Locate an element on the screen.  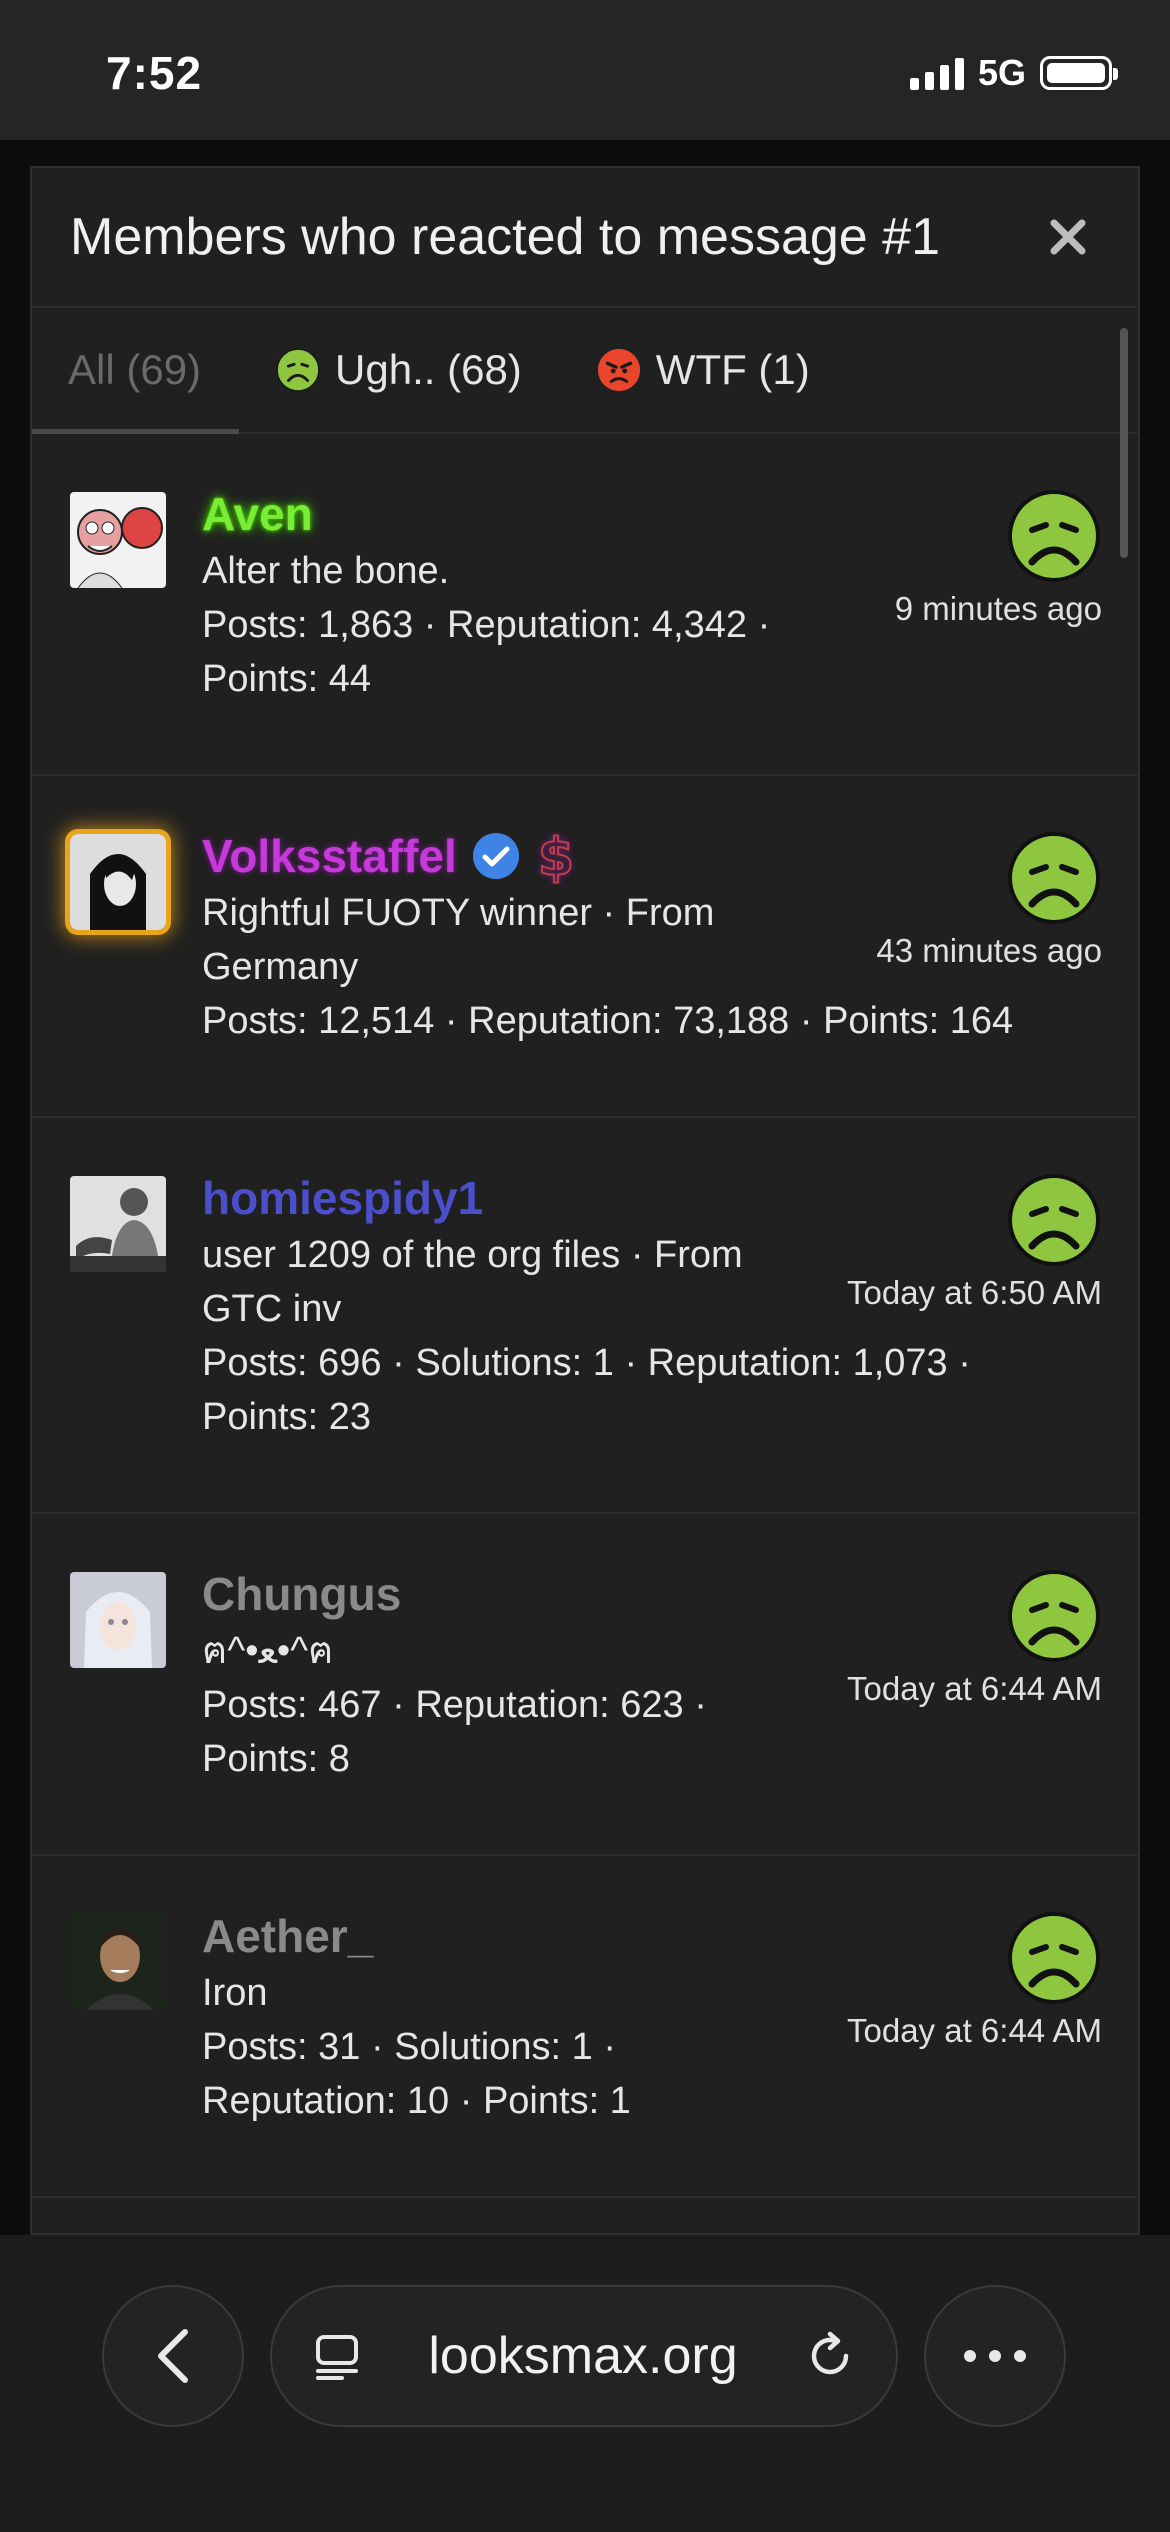
user-title: ฅ^•ﻌ•^ฅ is located at coordinates (268, 1651).